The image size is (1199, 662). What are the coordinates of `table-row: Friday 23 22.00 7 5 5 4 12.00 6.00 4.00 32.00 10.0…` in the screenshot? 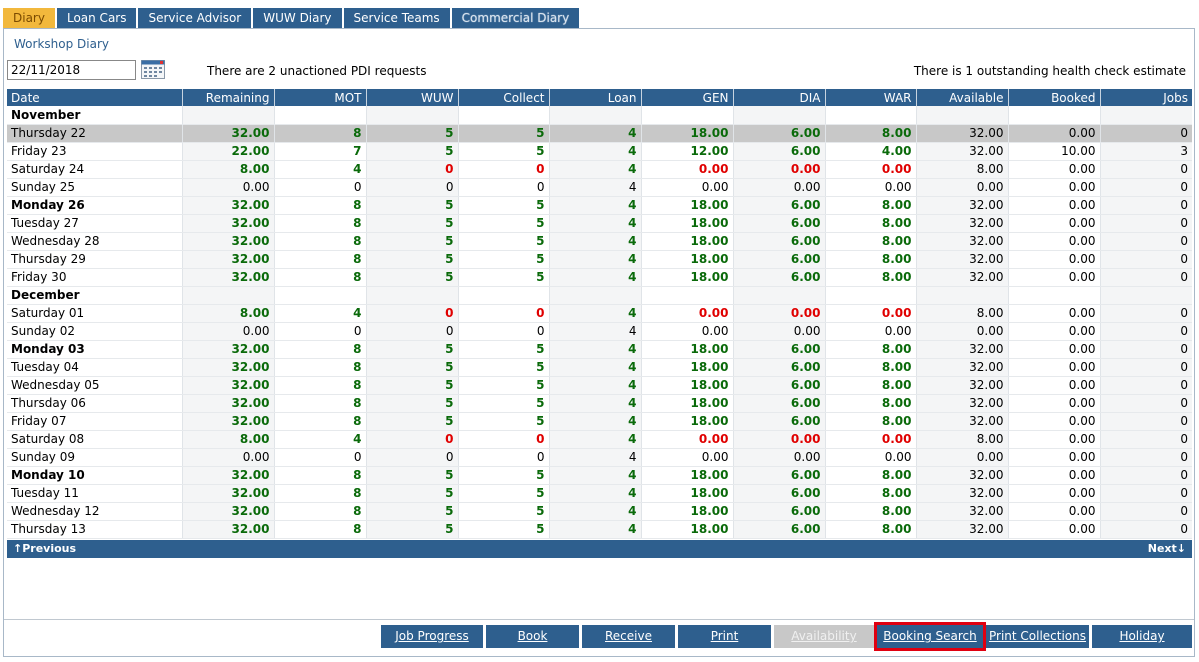 It's located at (599, 151).